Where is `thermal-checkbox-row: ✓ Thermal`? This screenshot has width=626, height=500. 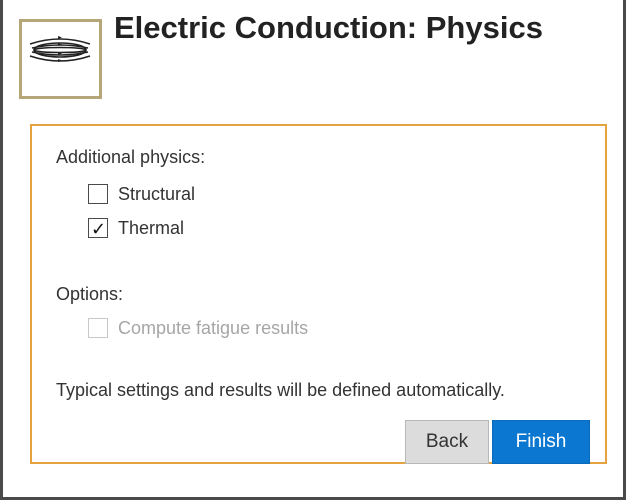 thermal-checkbox-row: ✓ Thermal is located at coordinates (136, 228).